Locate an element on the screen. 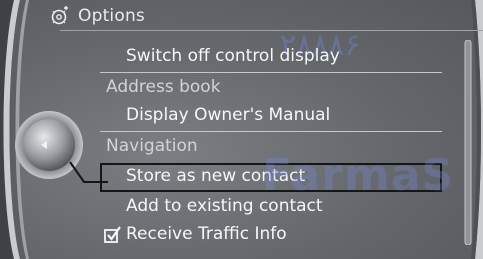 The image size is (483, 259). menu-item-switch-off-display: Switch off control display is located at coordinates (271, 57).